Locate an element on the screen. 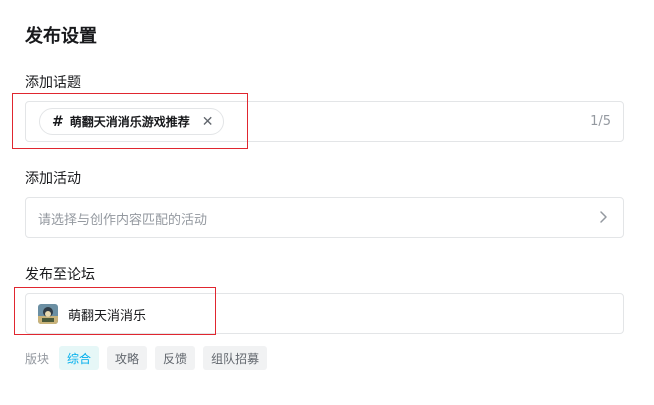 The height and width of the screenshot is (405, 654). topic-label: 添加话题 is located at coordinates (53, 83).